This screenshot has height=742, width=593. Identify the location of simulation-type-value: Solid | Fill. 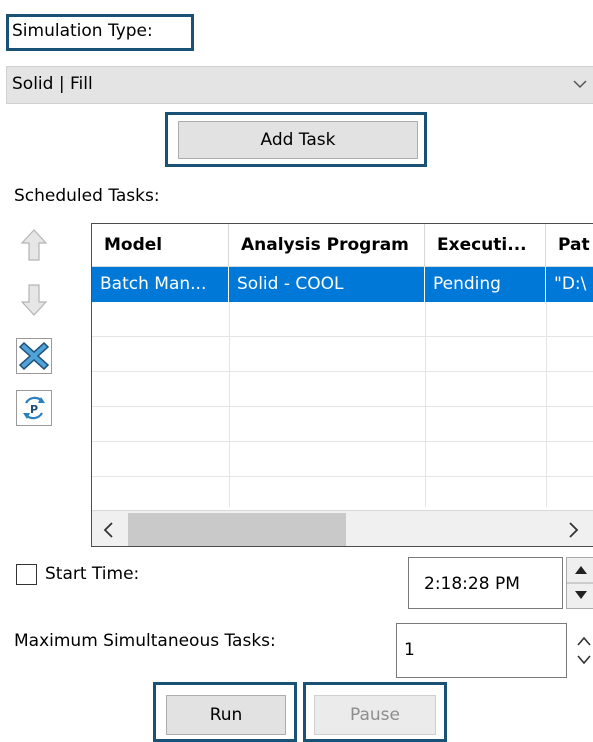
(52, 84).